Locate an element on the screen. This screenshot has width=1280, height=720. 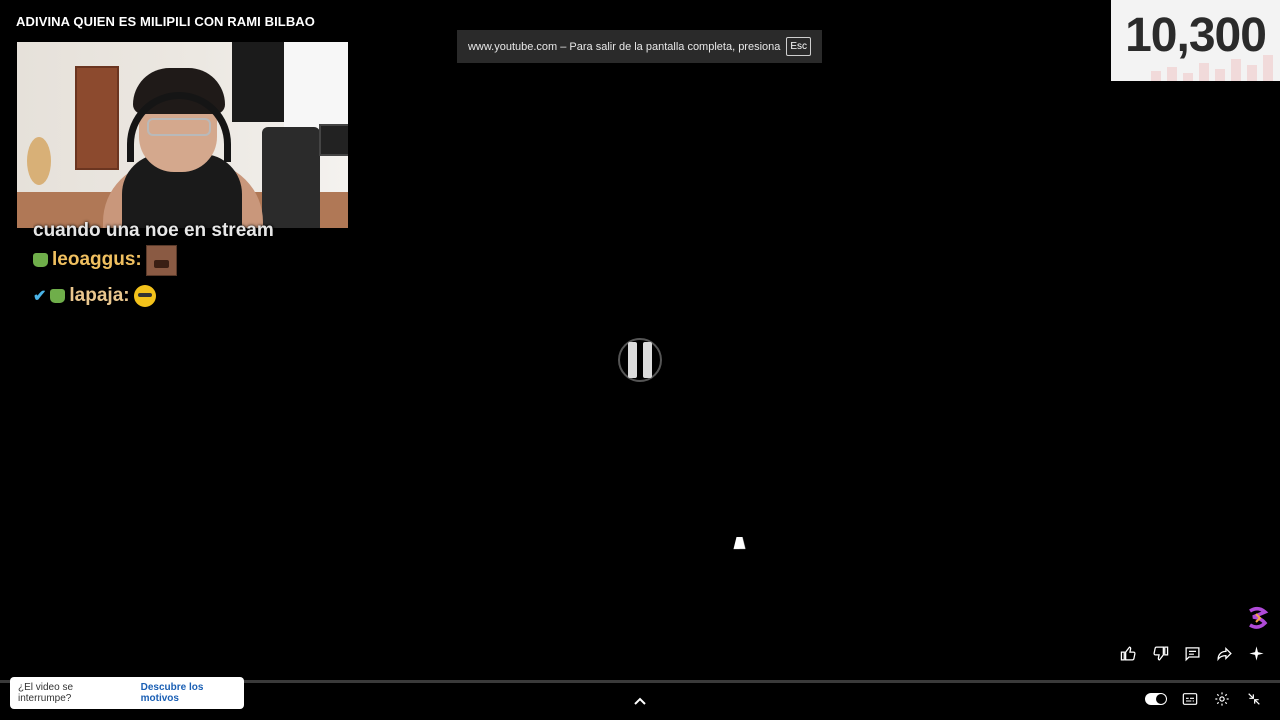
comment-icon is located at coordinates (1192, 653).